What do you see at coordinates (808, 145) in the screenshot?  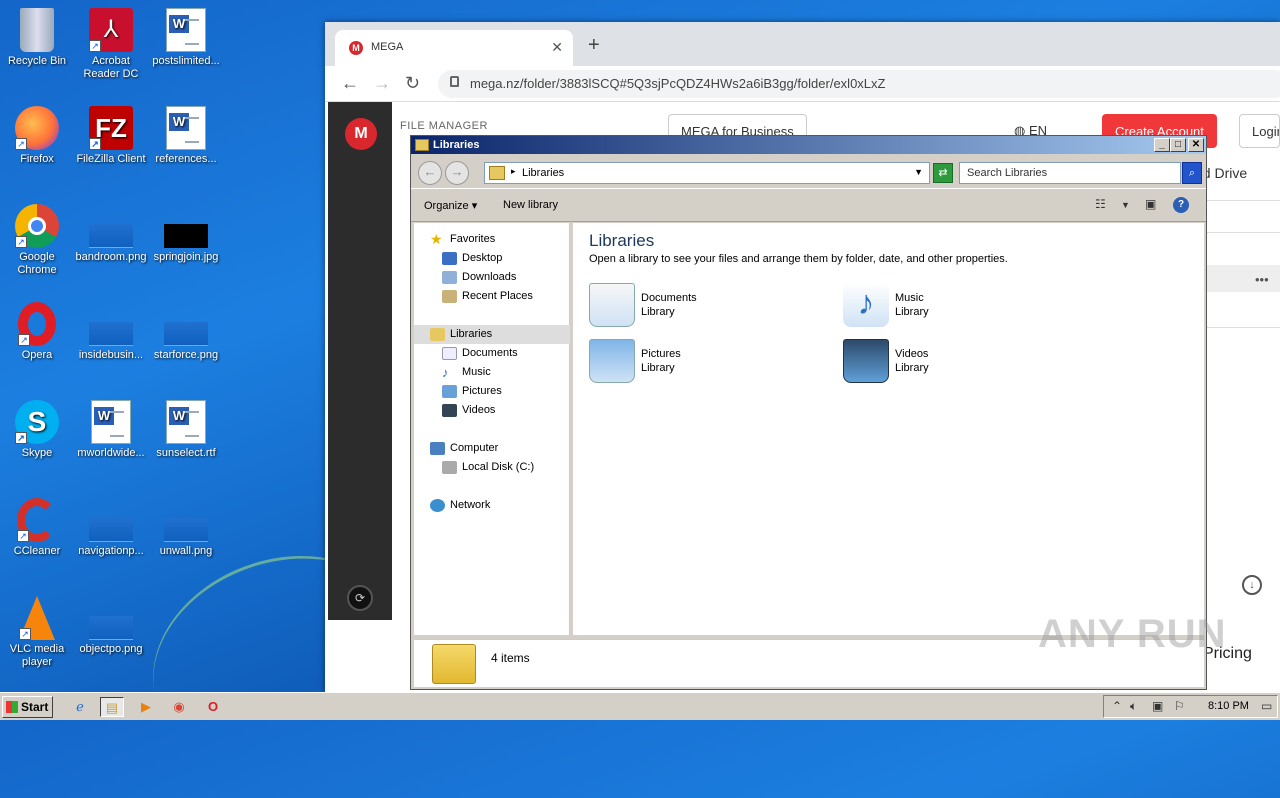 I see `window-titlebar: Libraries _ □ ✕` at bounding box center [808, 145].